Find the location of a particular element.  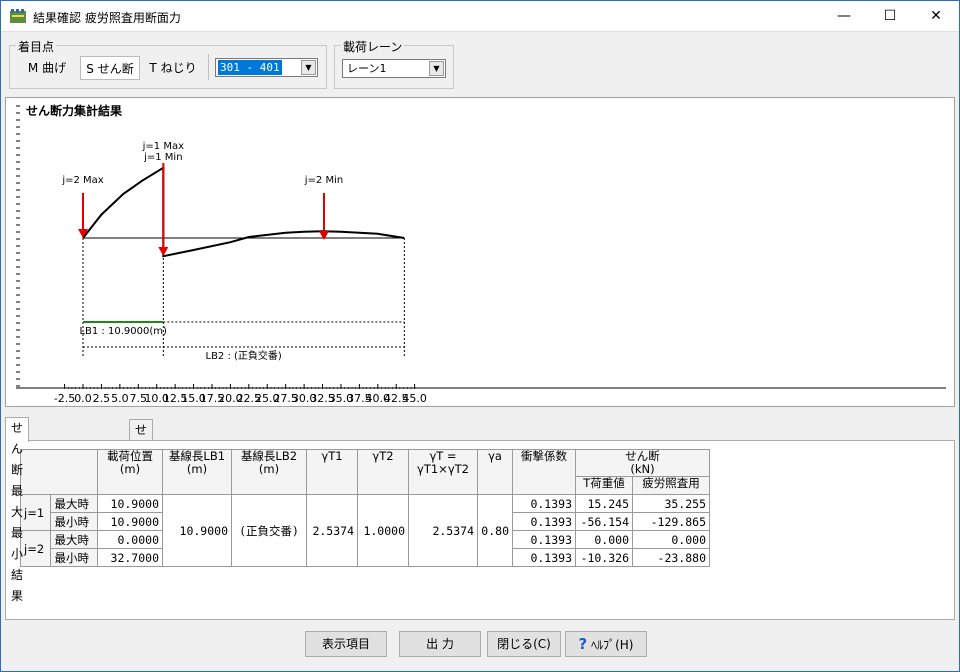

x-tick-label: 45.0 is located at coordinates (414, 398).